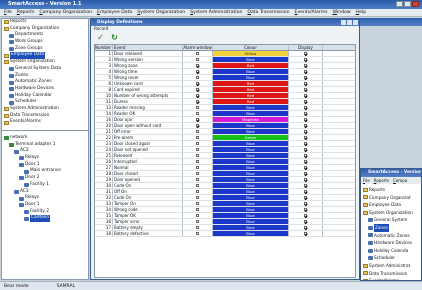 Image resolution: width=422 pixels, height=290 pixels. I want to click on hardware-tree-item: Door 1, so click(45, 205).